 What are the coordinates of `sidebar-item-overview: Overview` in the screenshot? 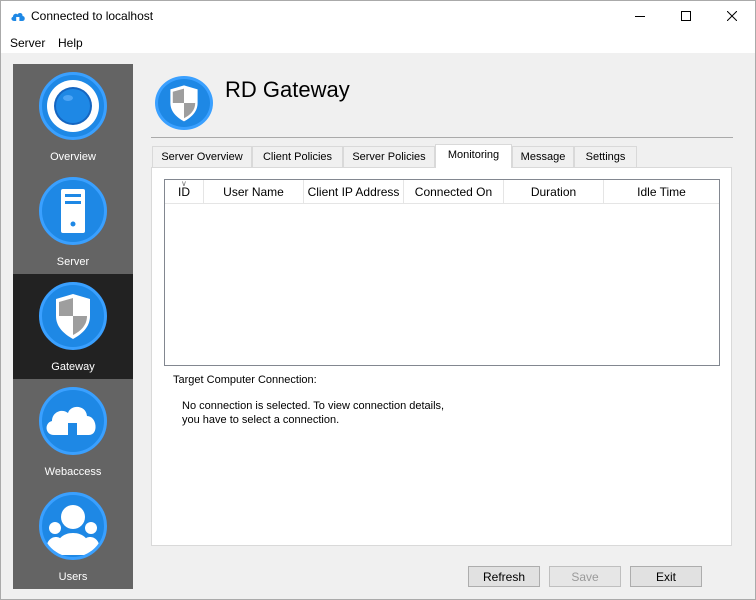 It's located at (73, 116).